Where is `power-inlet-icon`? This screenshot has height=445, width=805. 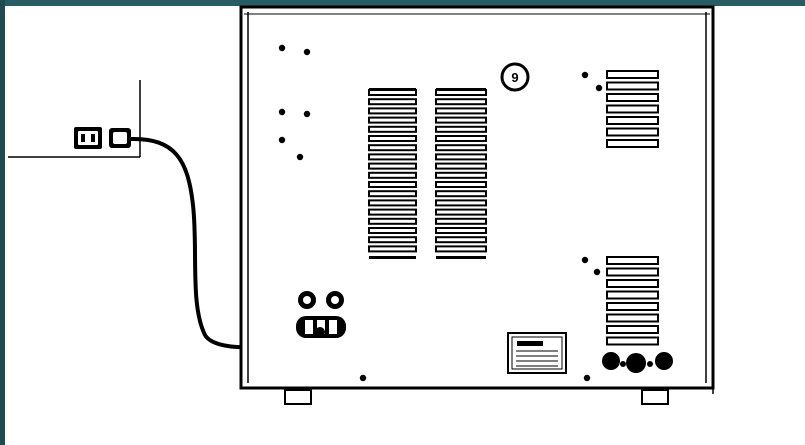 power-inlet-icon is located at coordinates (321, 327).